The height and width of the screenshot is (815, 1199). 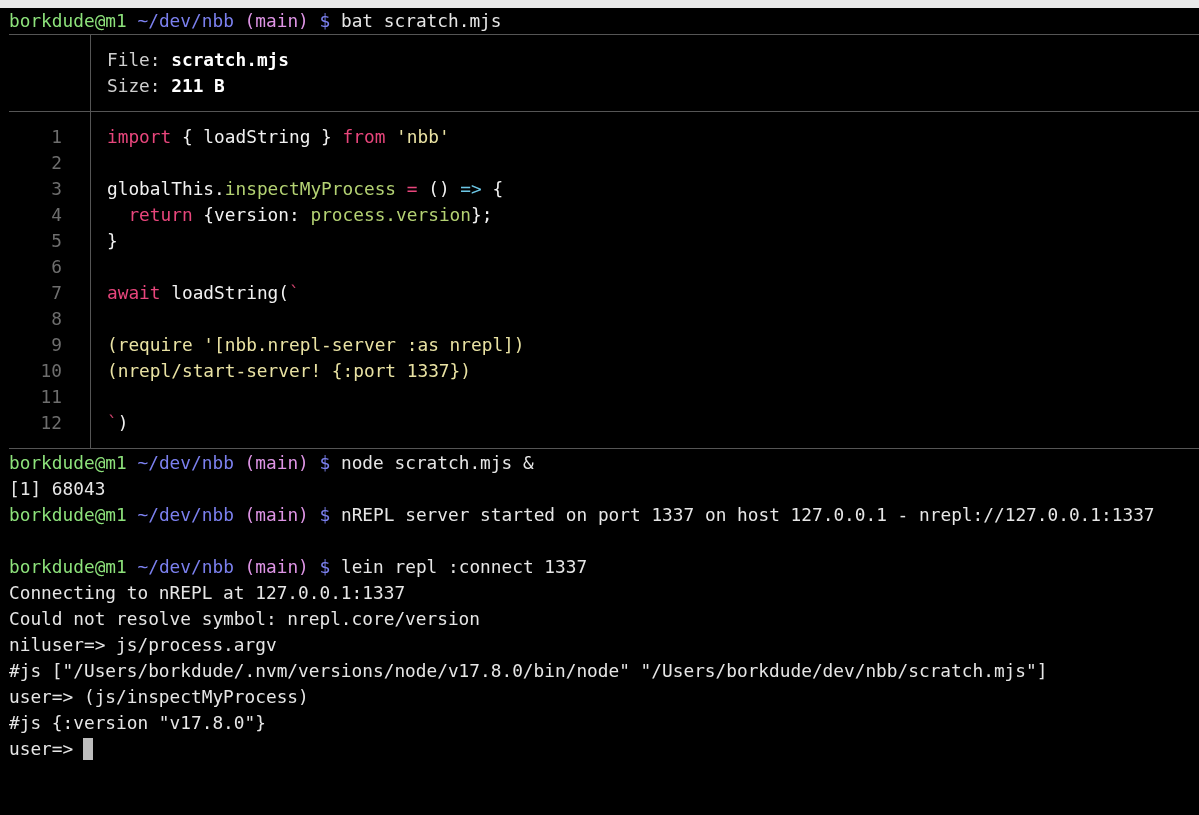 What do you see at coordinates (208, 593) in the screenshot?
I see `output-line: Connecting to nREPL at 127.0.0.1:1337` at bounding box center [208, 593].